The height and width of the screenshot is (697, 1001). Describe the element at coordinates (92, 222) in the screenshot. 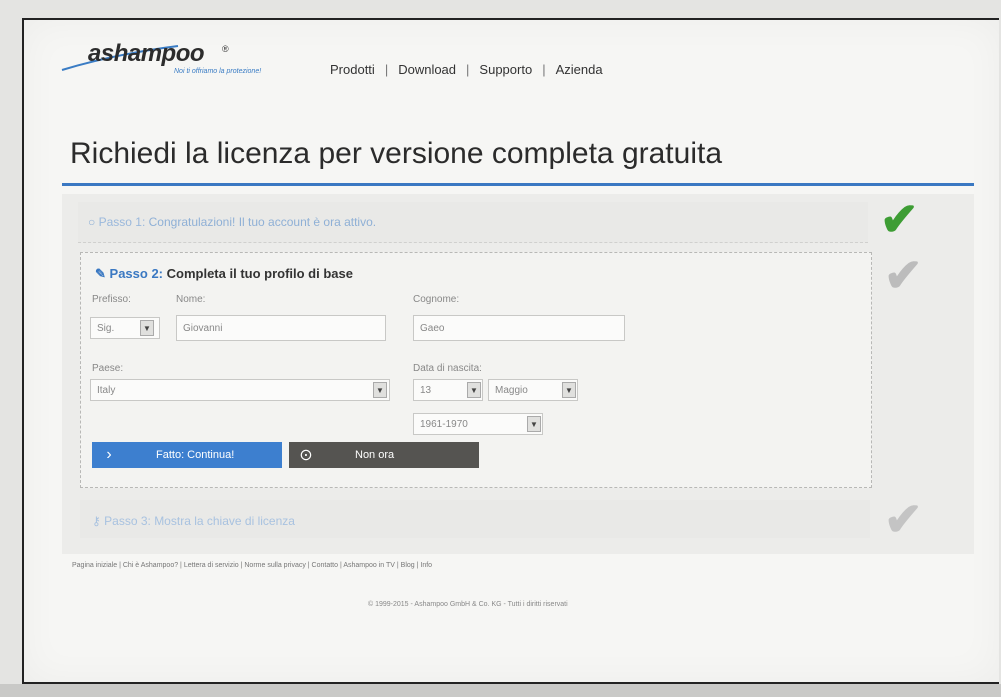

I see `circle-icon: ○` at that location.